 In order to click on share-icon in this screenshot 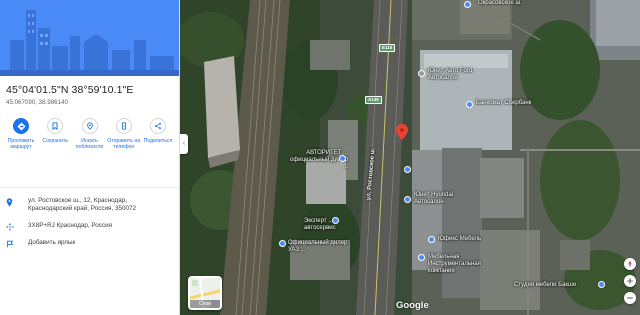, I will do `click(158, 126)`.